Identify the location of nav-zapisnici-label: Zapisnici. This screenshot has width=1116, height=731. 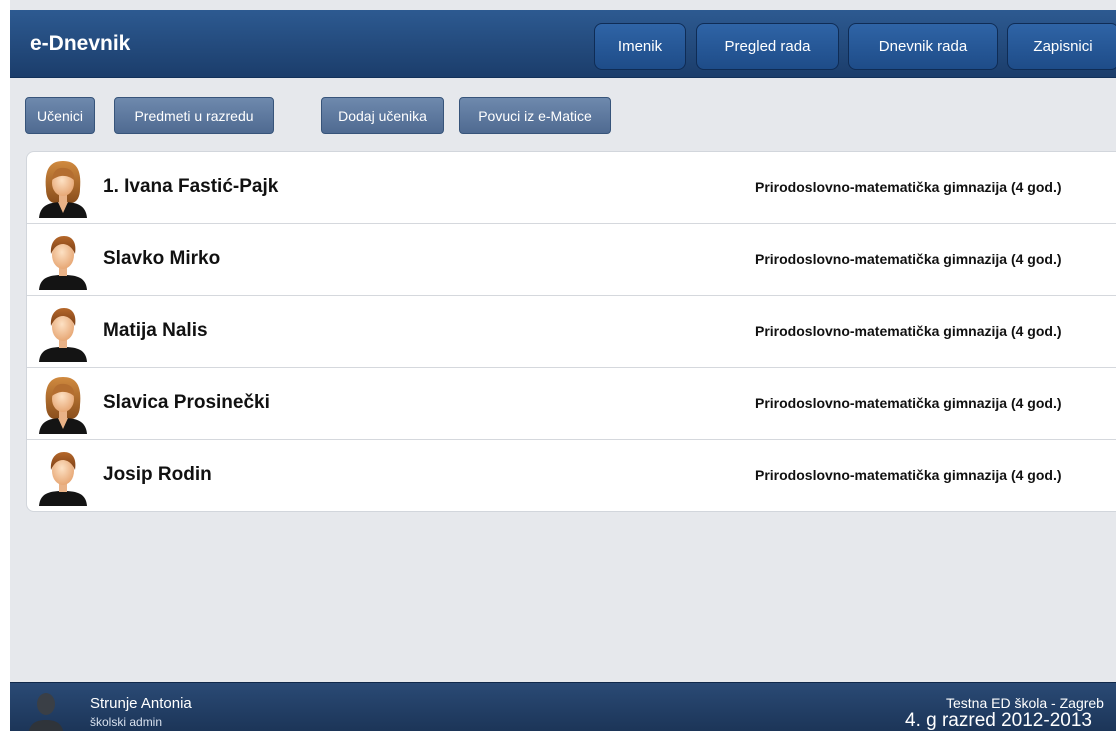
(1063, 46).